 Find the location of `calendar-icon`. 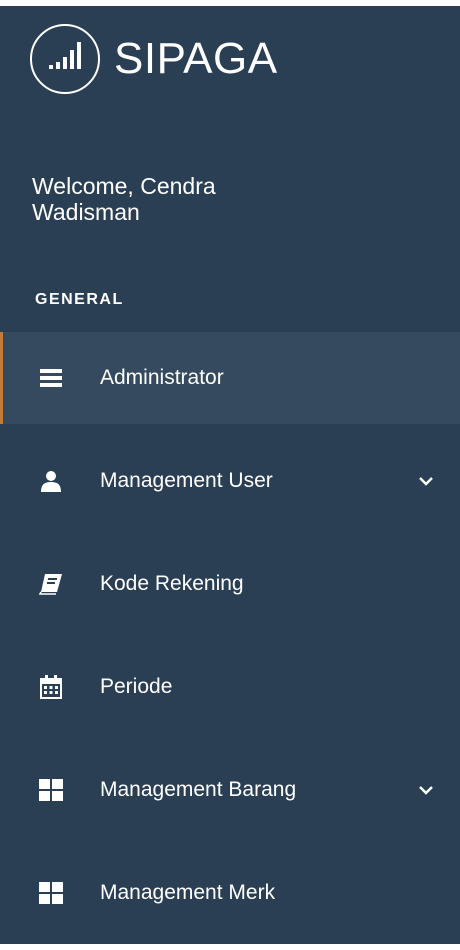

calendar-icon is located at coordinates (51, 687).